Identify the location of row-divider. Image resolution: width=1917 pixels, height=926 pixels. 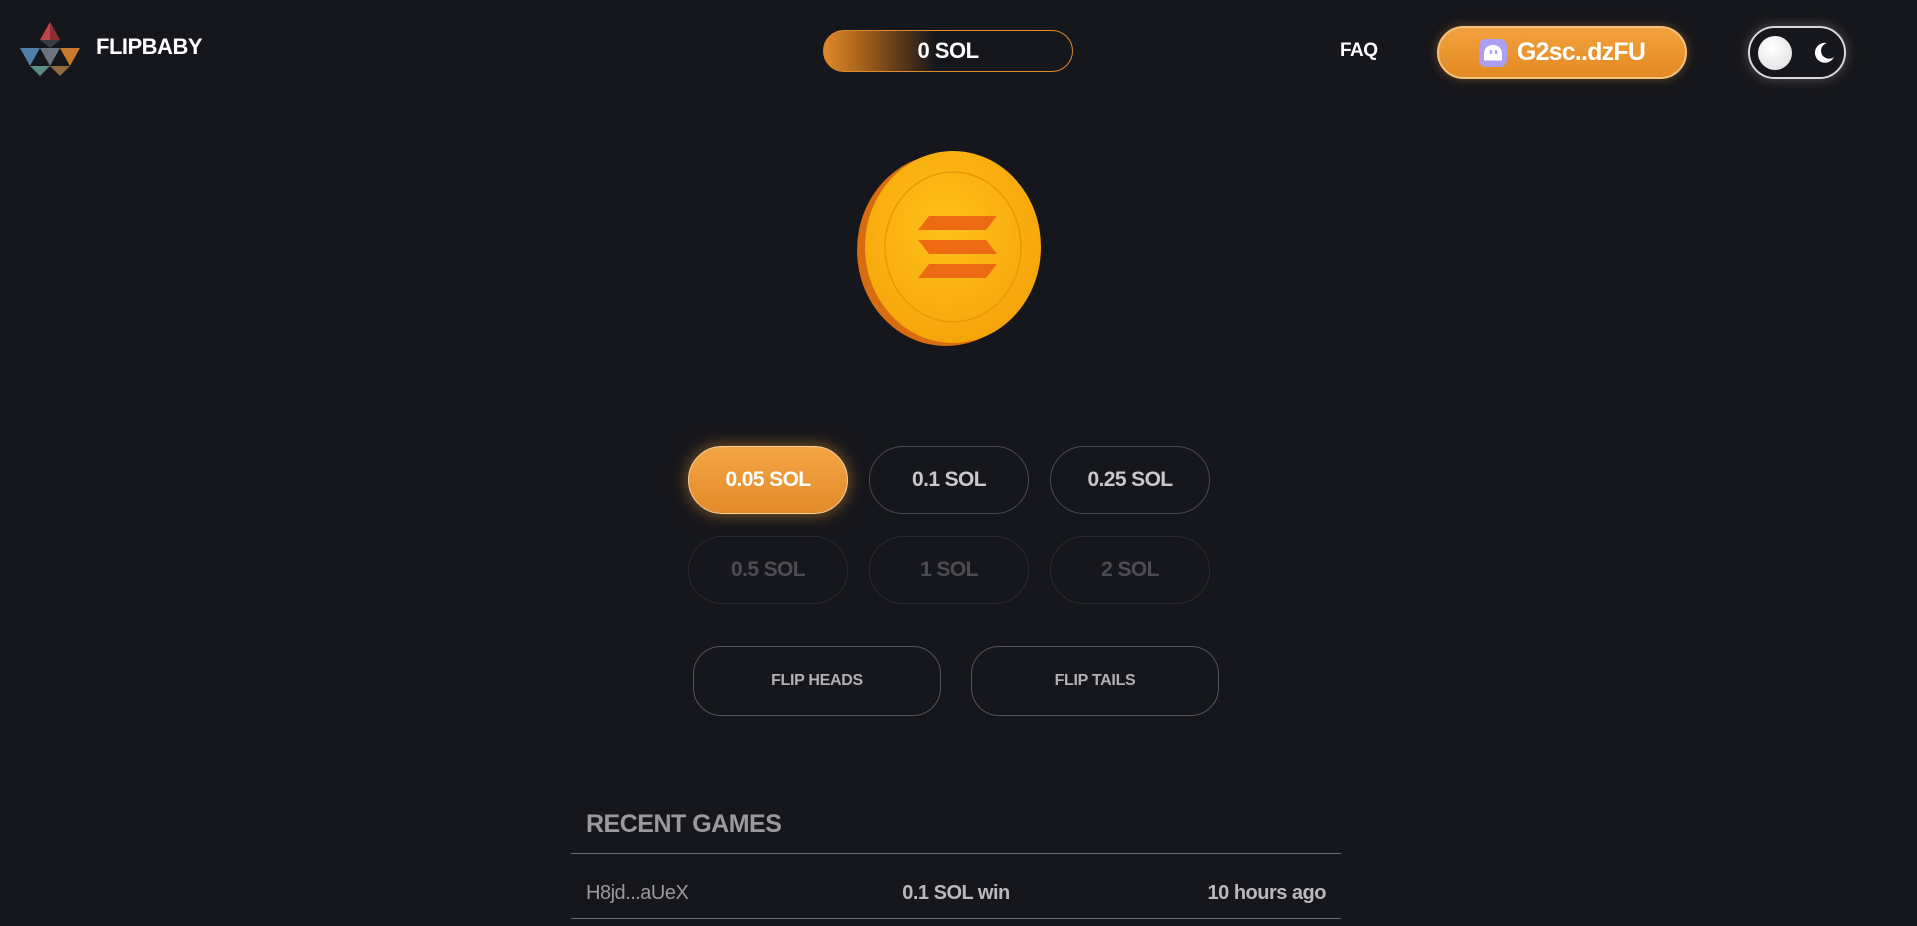
(956, 918).